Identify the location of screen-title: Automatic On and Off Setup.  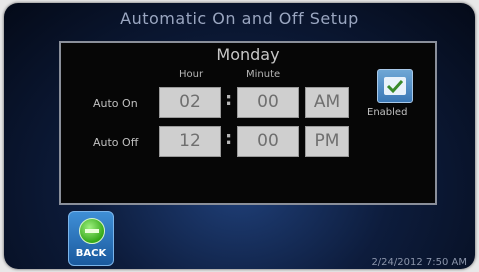
(239, 18).